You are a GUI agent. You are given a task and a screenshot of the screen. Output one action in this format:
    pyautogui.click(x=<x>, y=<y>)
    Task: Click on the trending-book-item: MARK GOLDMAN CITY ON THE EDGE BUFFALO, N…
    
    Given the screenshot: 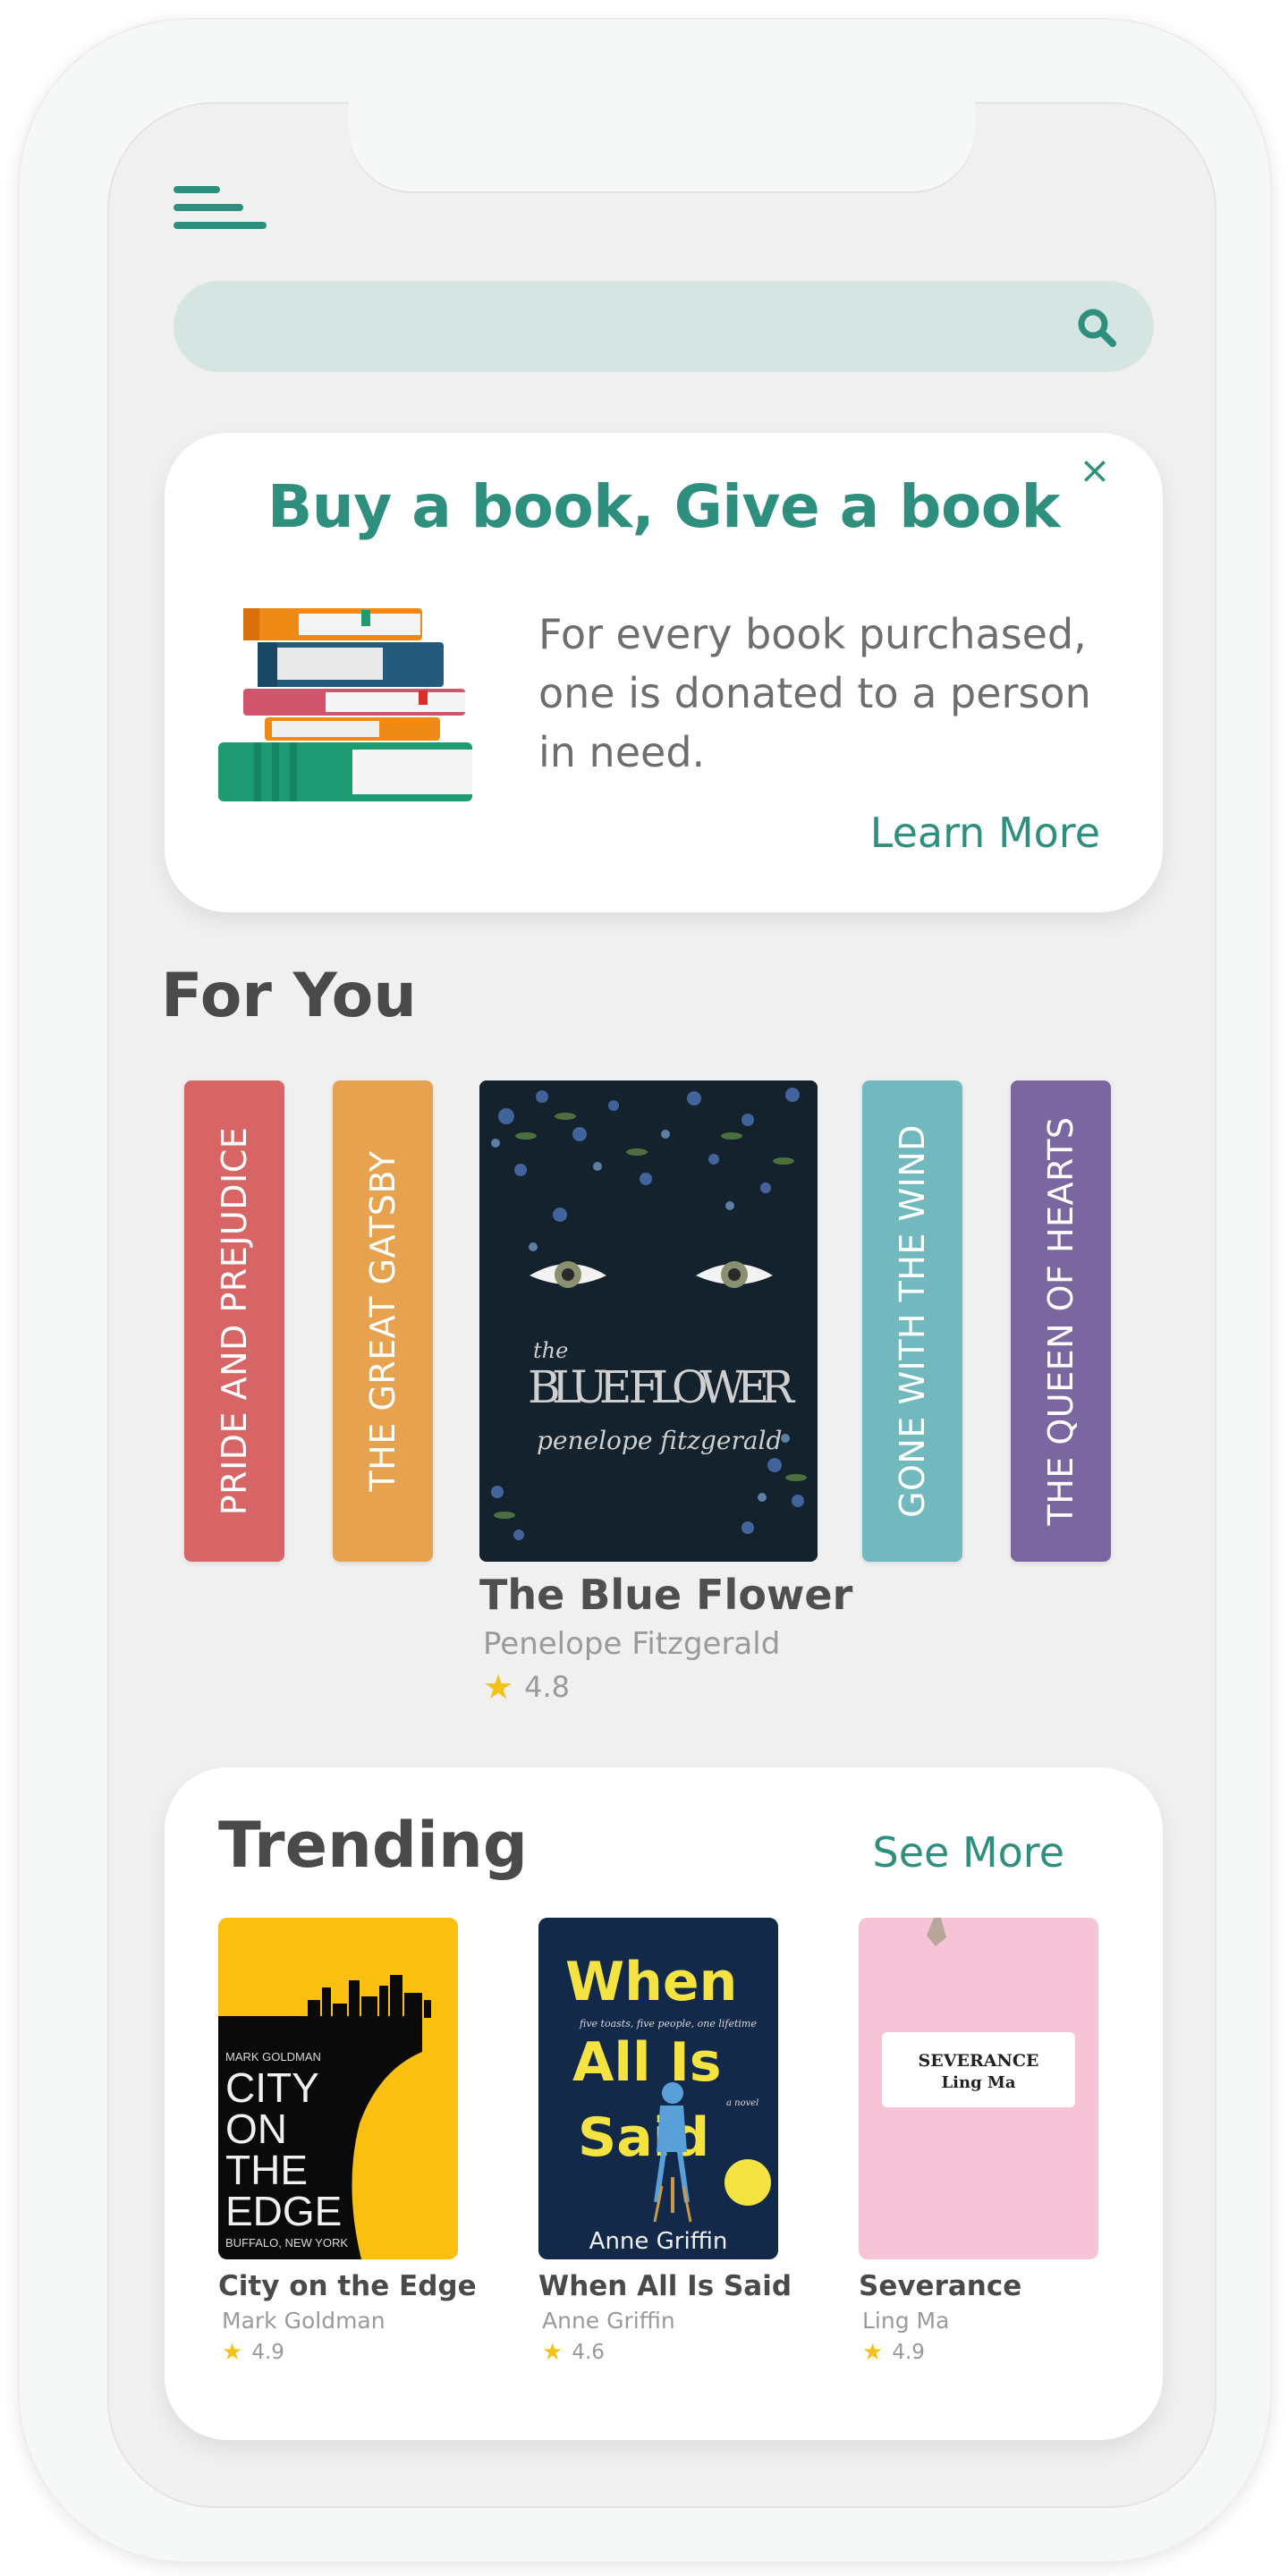 What is the action you would take?
    pyautogui.click(x=347, y=2142)
    